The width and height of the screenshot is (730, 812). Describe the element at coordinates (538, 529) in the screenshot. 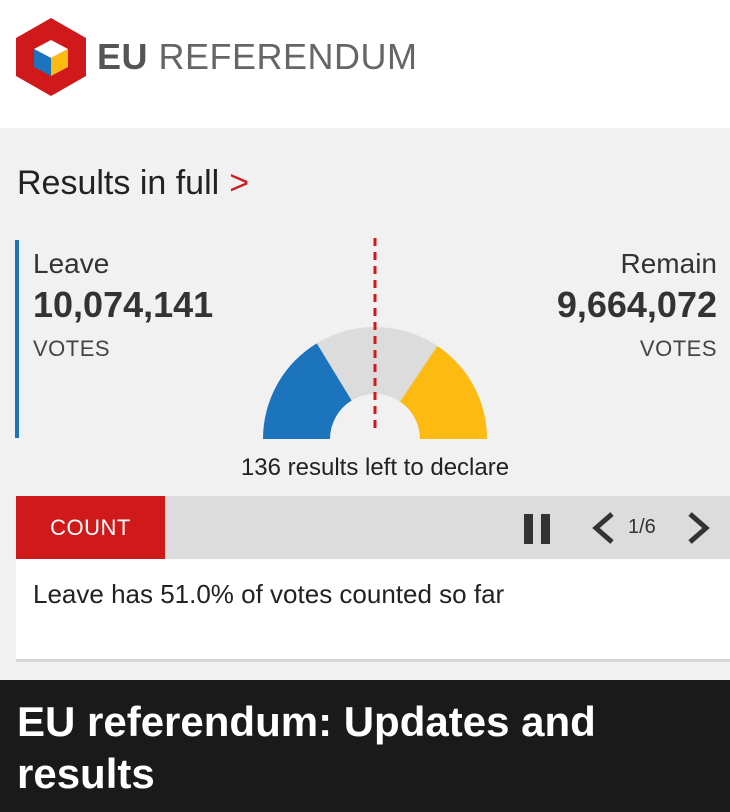

I see `pause-icon` at that location.